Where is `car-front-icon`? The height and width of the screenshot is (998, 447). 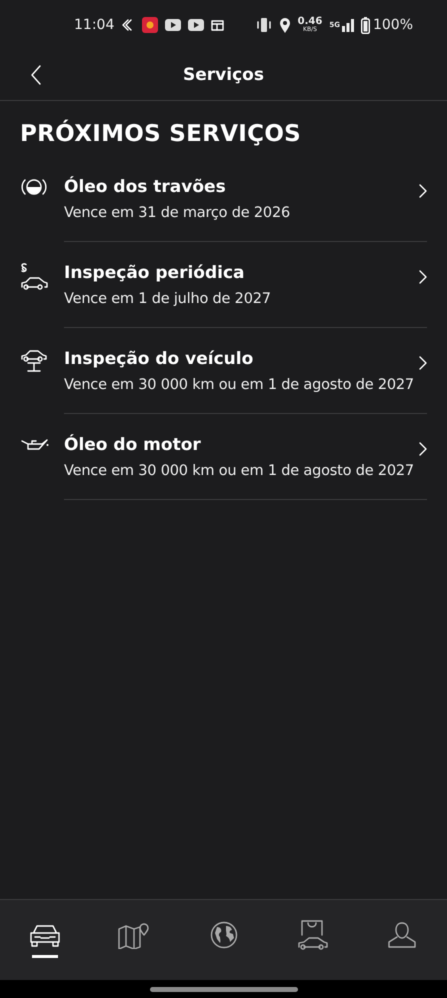
car-front-icon is located at coordinates (45, 934).